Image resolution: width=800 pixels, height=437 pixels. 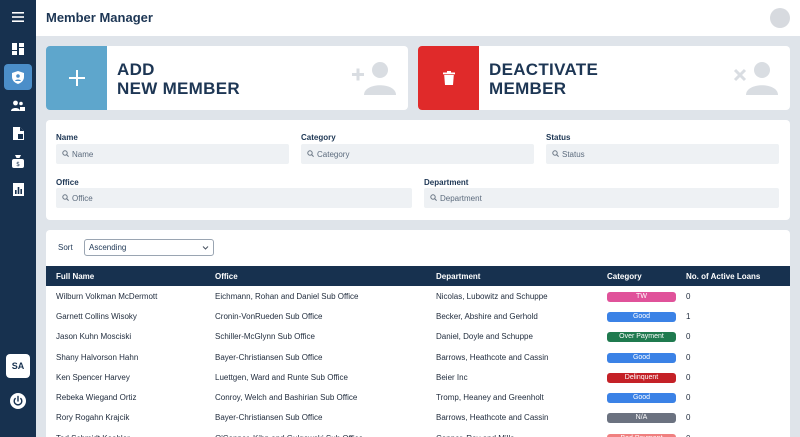 I want to click on document-icon, so click(x=18, y=133).